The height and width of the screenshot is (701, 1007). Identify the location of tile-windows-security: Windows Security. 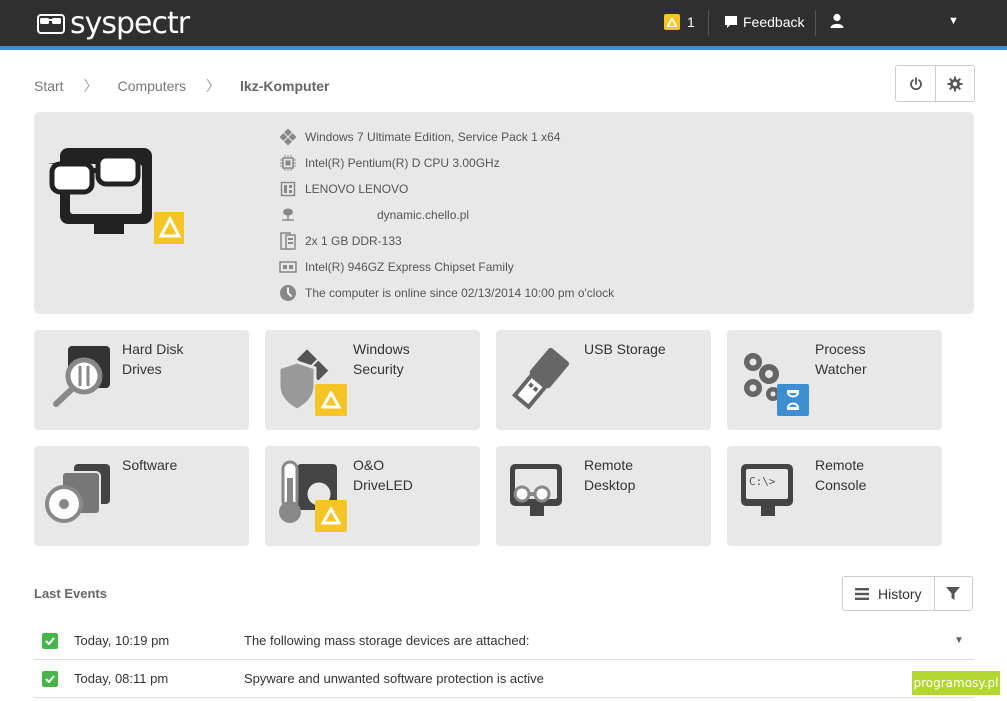
(372, 380).